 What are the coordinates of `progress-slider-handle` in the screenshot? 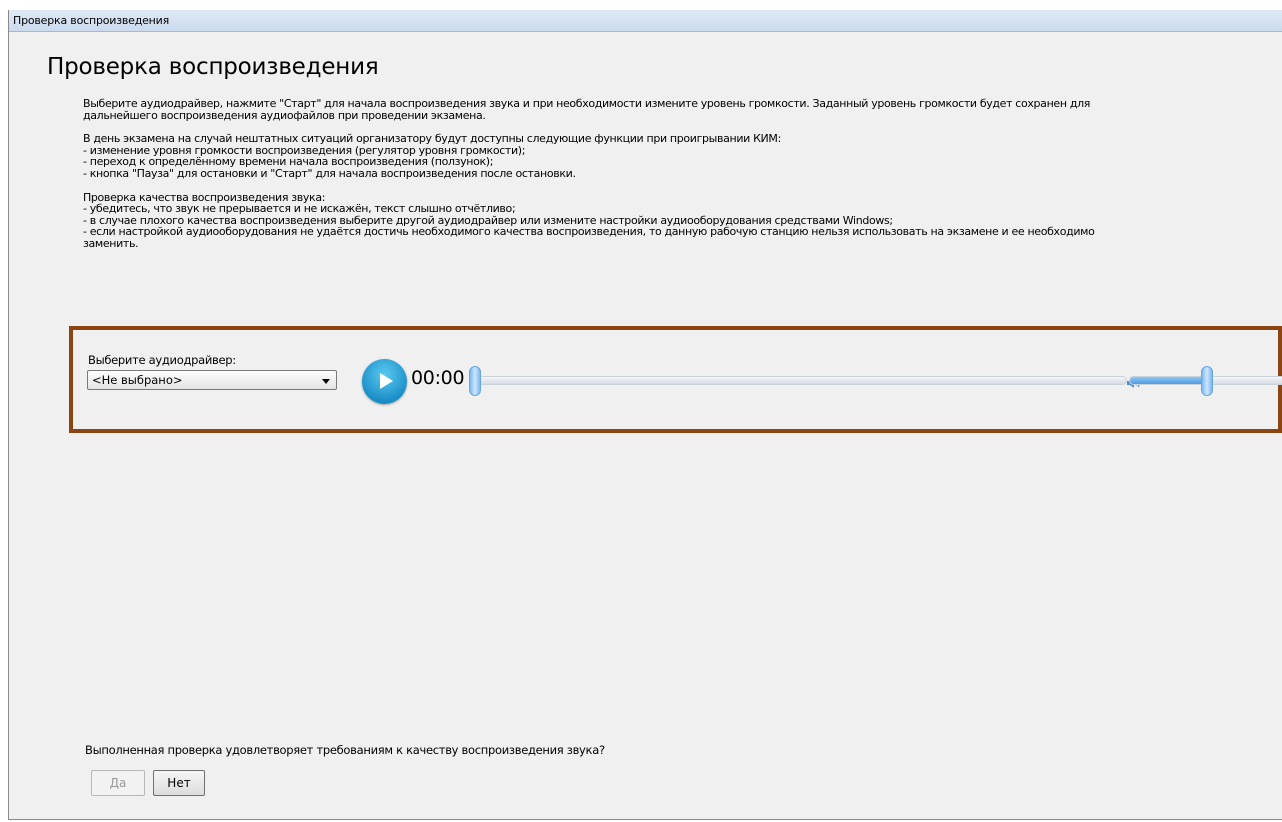 It's located at (475, 381).